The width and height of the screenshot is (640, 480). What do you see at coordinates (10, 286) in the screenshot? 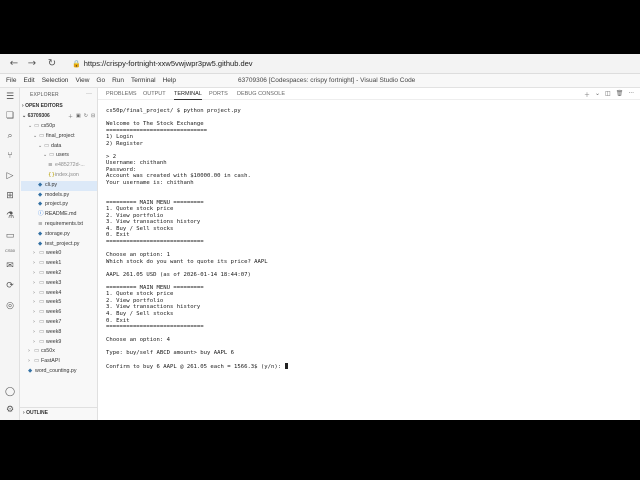
I see `sync-icon: ⟳` at bounding box center [10, 286].